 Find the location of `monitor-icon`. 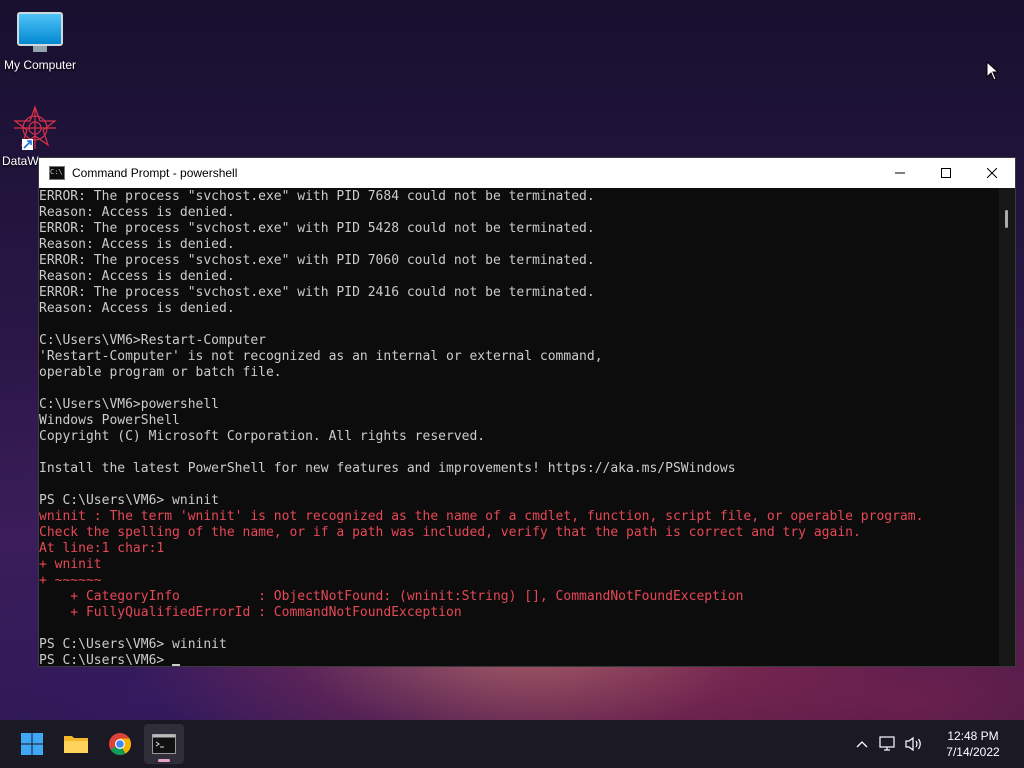

monitor-icon is located at coordinates (40, 32).